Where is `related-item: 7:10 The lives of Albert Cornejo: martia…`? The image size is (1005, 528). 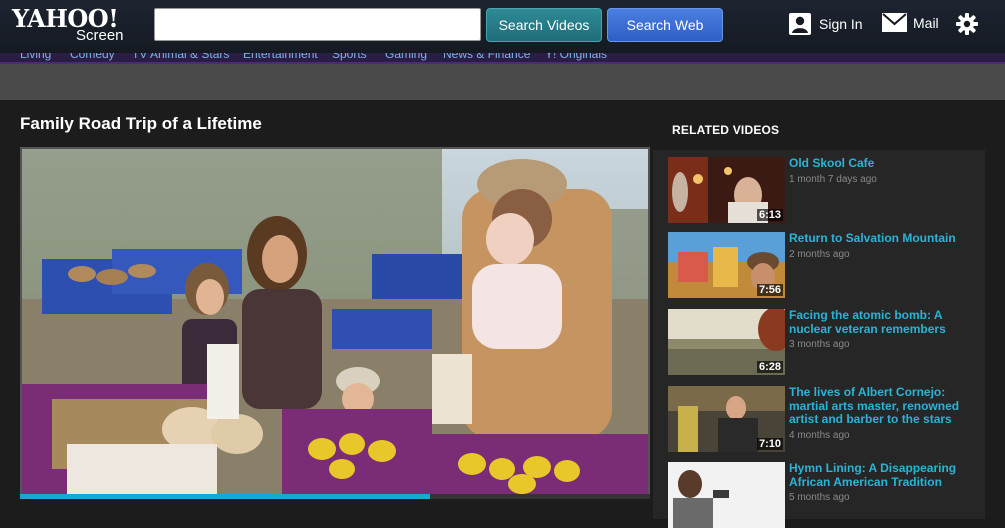
related-item: 7:10 The lives of Albert Cornejo: martia… is located at coordinates (828, 418).